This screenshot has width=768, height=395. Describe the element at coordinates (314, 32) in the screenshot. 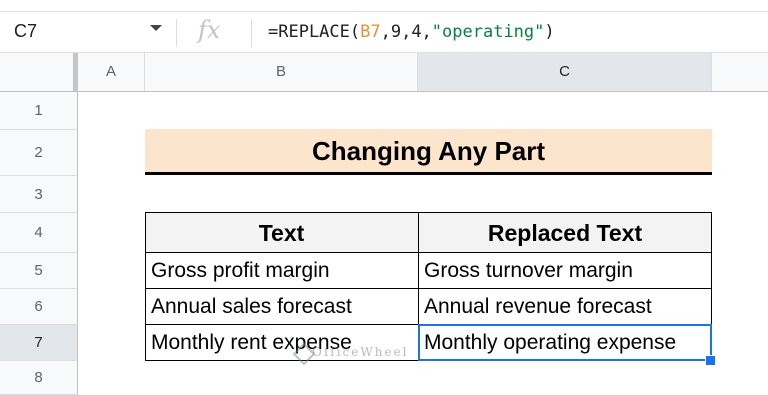

I see `formula-prefix: =REPLACE(` at that location.